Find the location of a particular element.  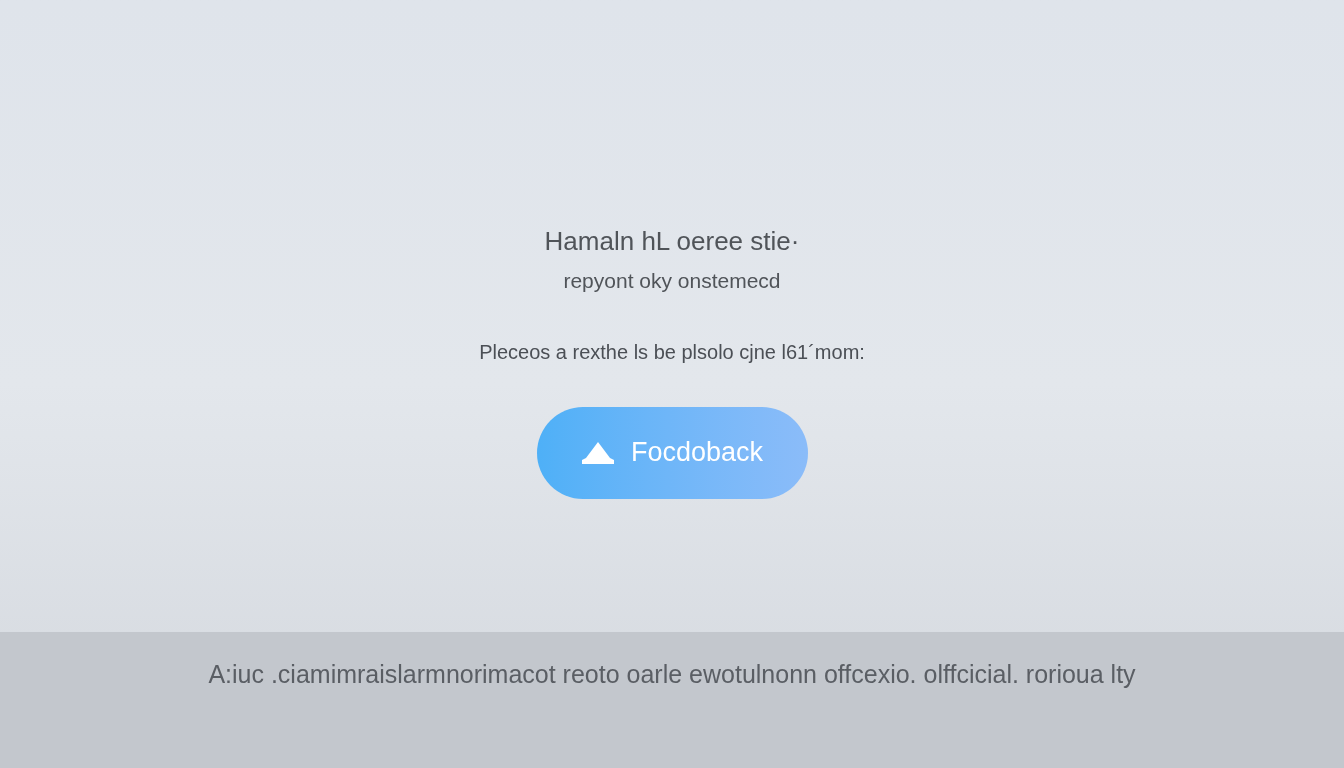

footer-text: A:iuc .ciamimraislarmnorimacot reoto oarle ewotulnonn offcexio. olffcicial. rorioua lty is located at coordinates (672, 674).